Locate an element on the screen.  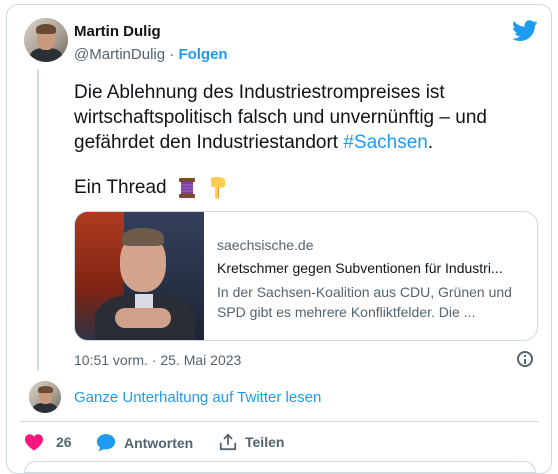
reply-icon is located at coordinates (106, 442).